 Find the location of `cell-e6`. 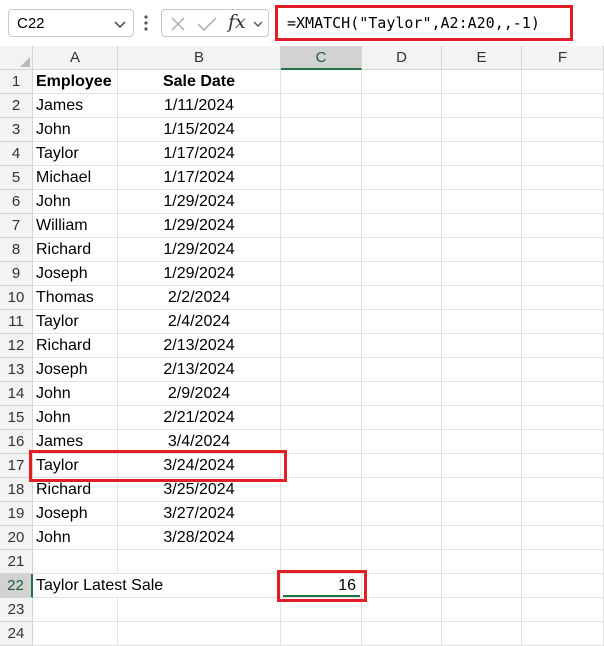

cell-e6 is located at coordinates (482, 202).